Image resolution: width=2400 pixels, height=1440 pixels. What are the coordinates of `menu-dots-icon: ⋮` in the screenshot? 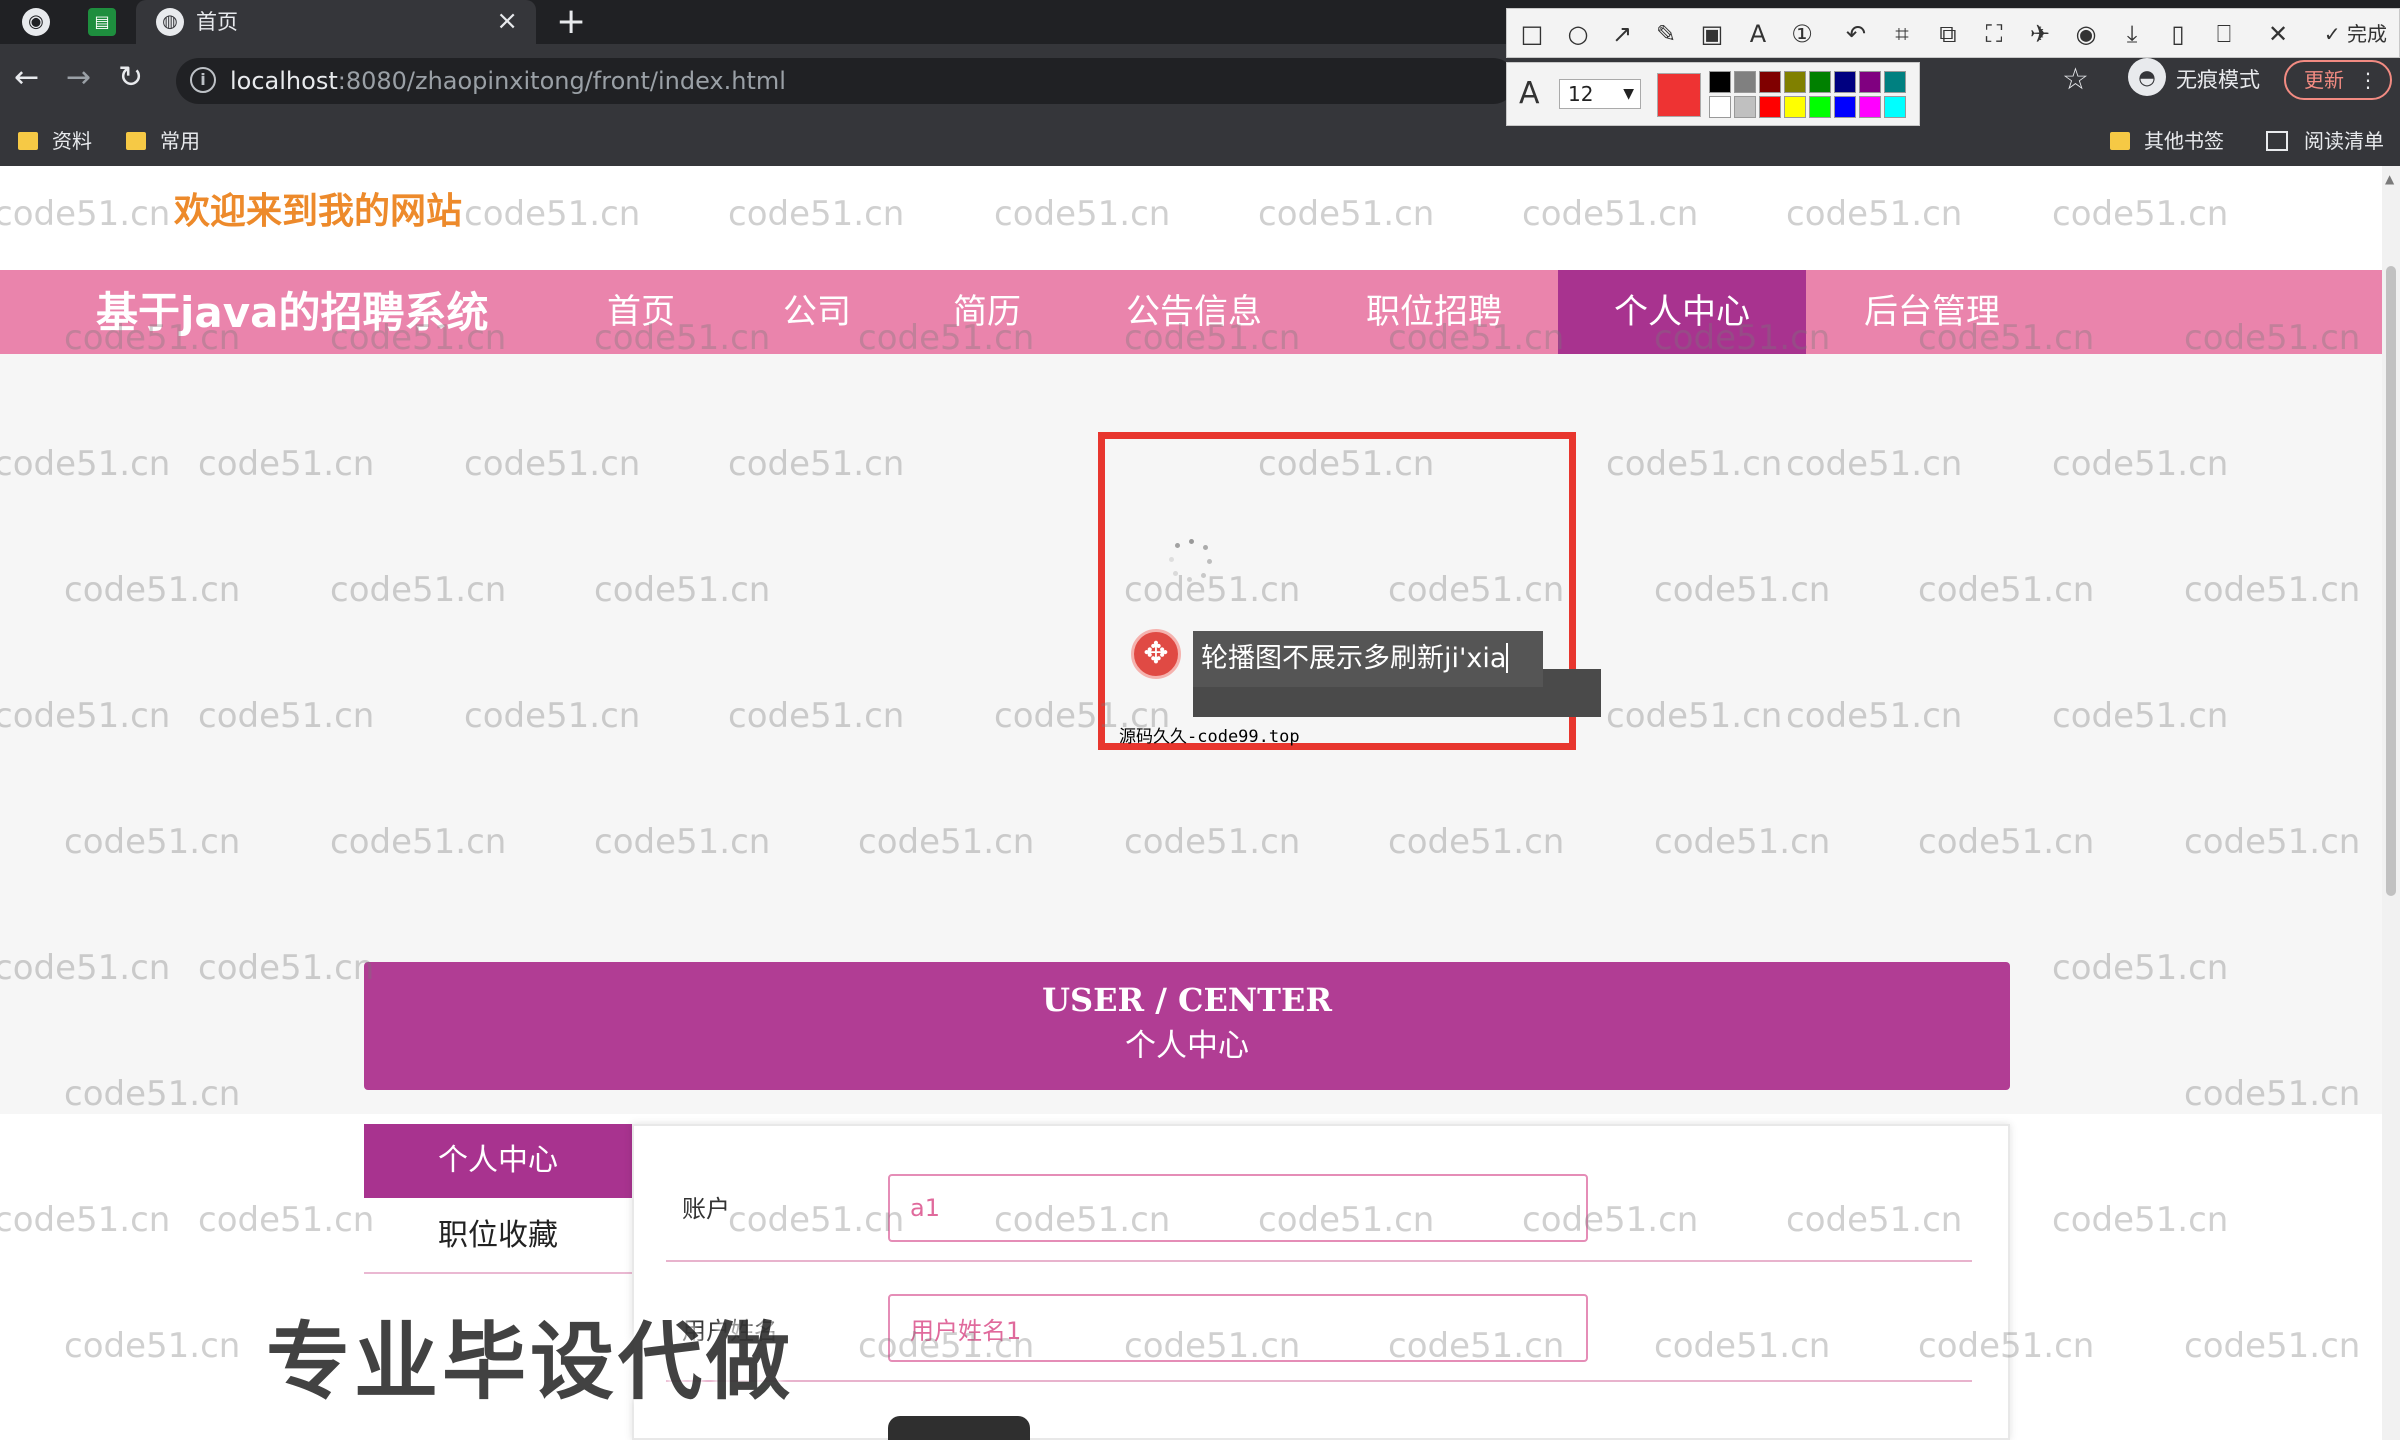 It's located at (2368, 80).